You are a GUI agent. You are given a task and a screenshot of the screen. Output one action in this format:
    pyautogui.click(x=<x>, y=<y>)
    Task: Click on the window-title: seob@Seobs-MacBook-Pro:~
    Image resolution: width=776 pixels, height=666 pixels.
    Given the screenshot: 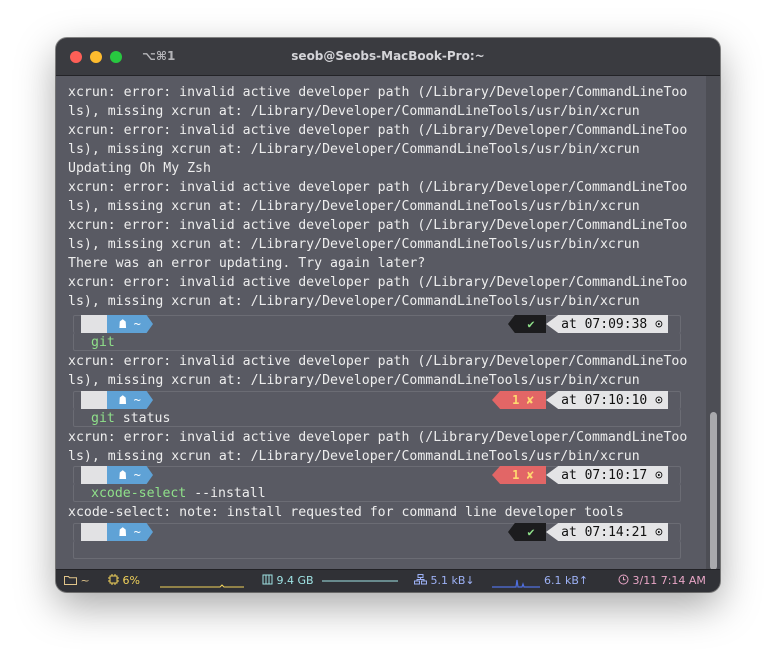 What is the action you would take?
    pyautogui.click(x=388, y=56)
    